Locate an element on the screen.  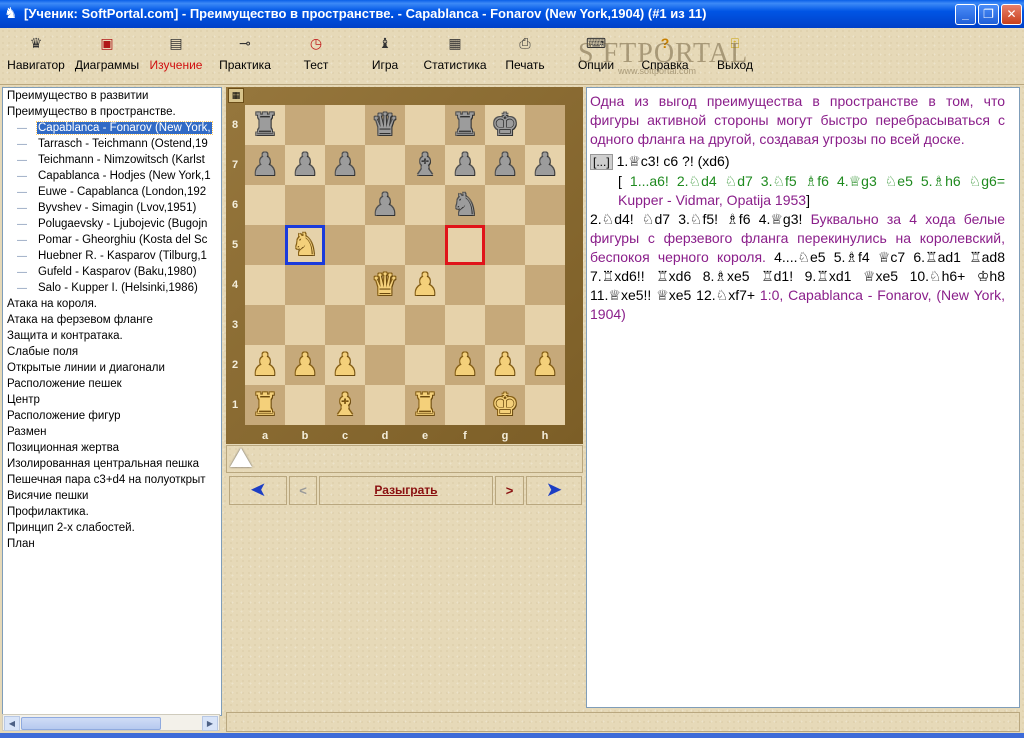
toolbar-game-button: ♝ Игра is located at coordinates (385, 53).